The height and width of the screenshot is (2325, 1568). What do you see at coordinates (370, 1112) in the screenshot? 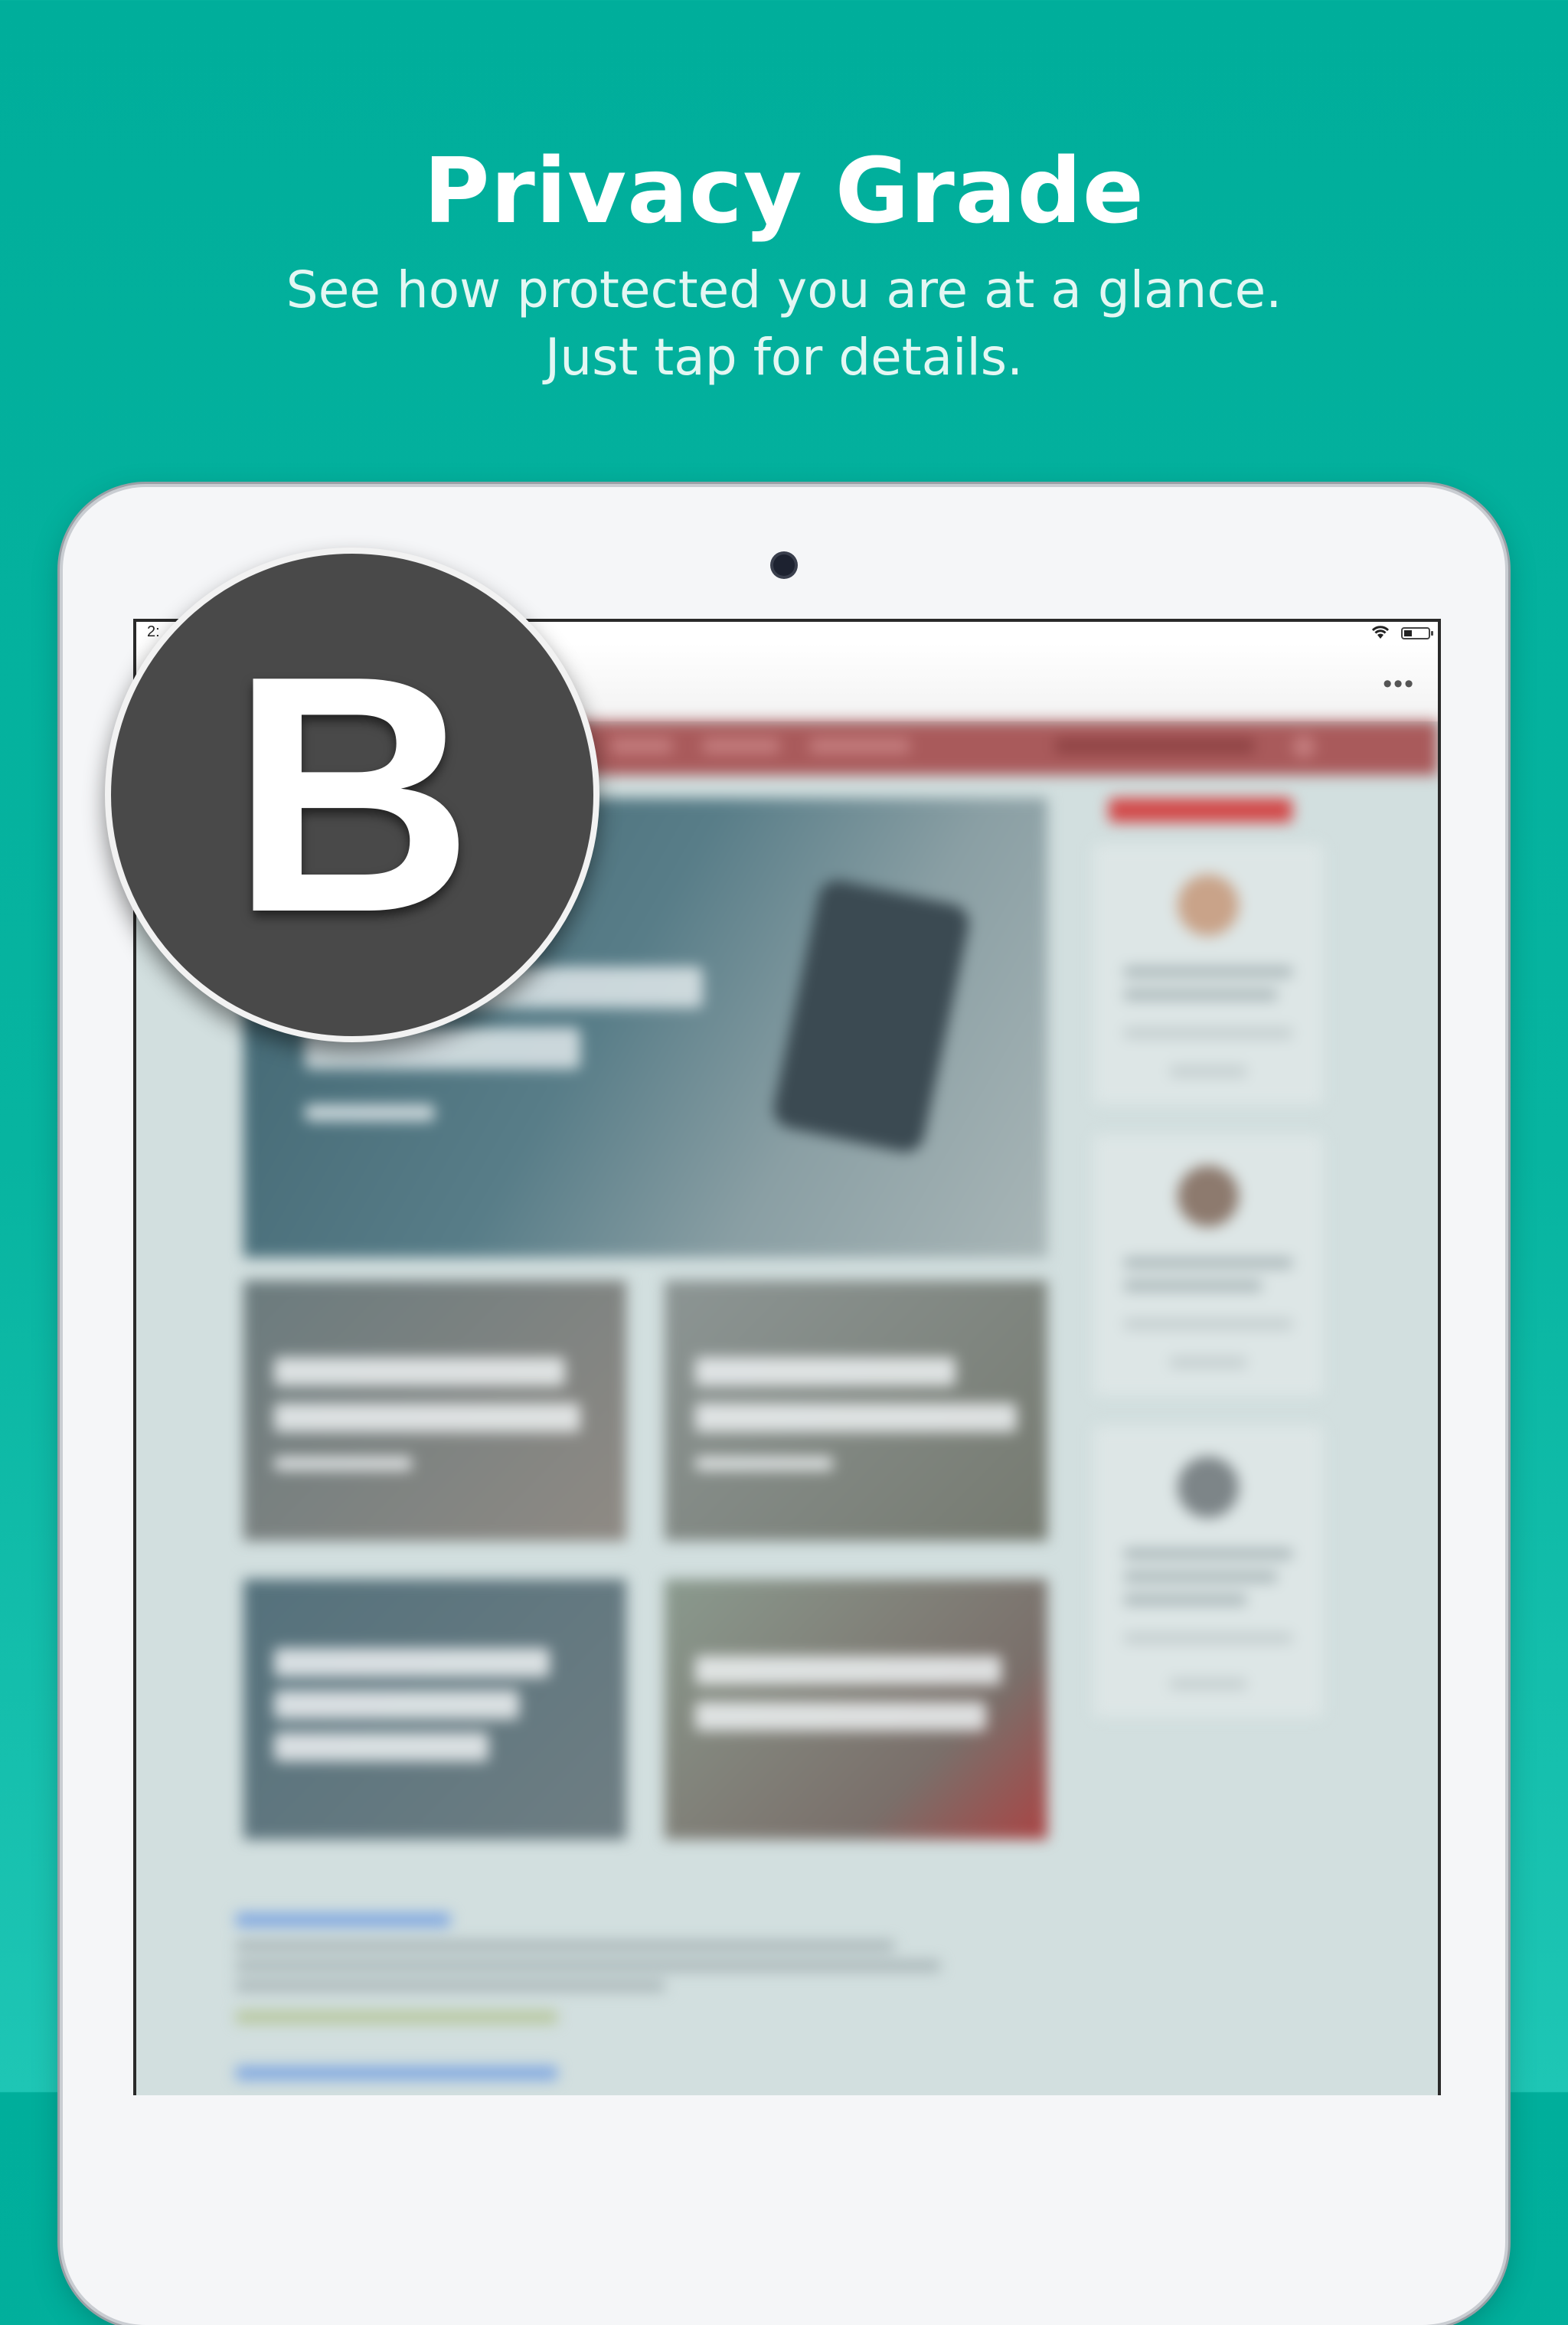
I see `hero-byline` at bounding box center [370, 1112].